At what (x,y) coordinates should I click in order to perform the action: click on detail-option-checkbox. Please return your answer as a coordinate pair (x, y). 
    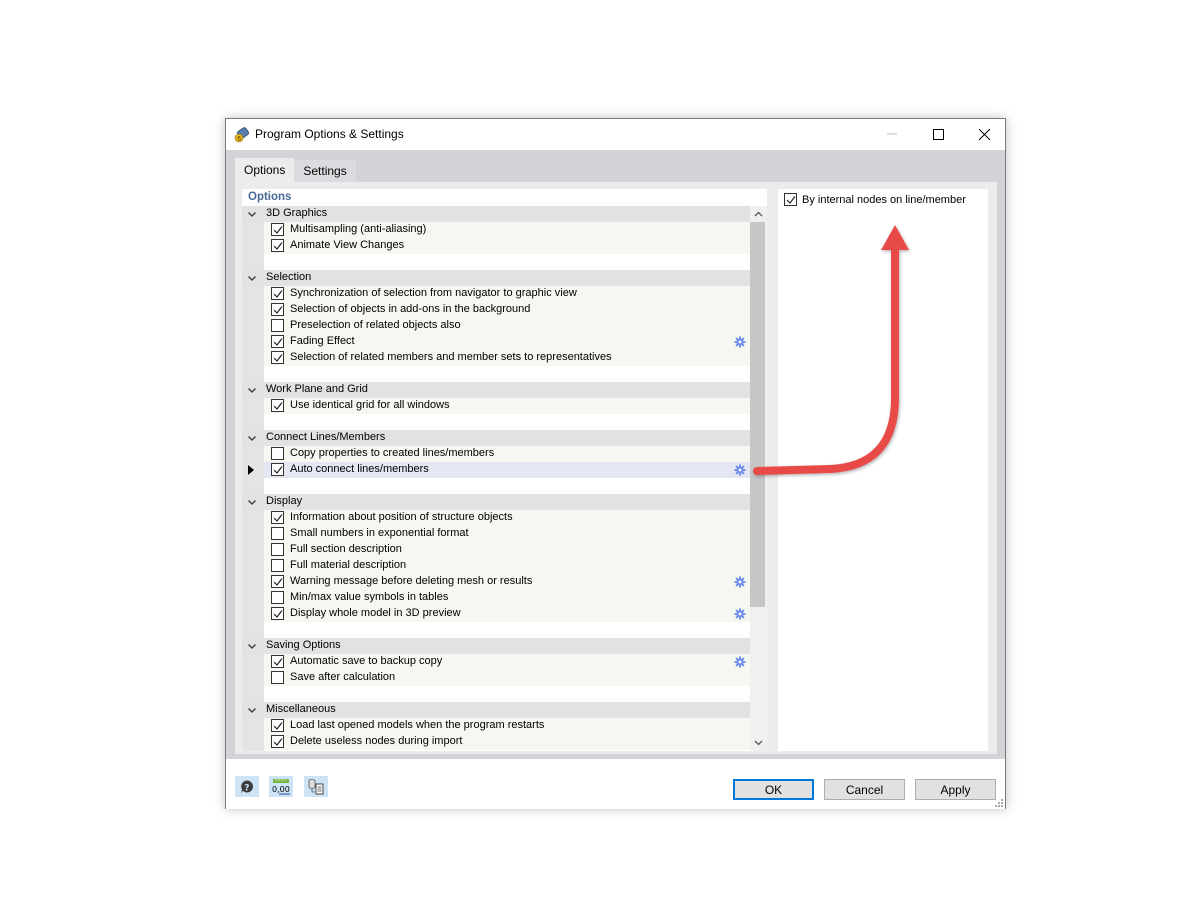
    Looking at the image, I should click on (790, 199).